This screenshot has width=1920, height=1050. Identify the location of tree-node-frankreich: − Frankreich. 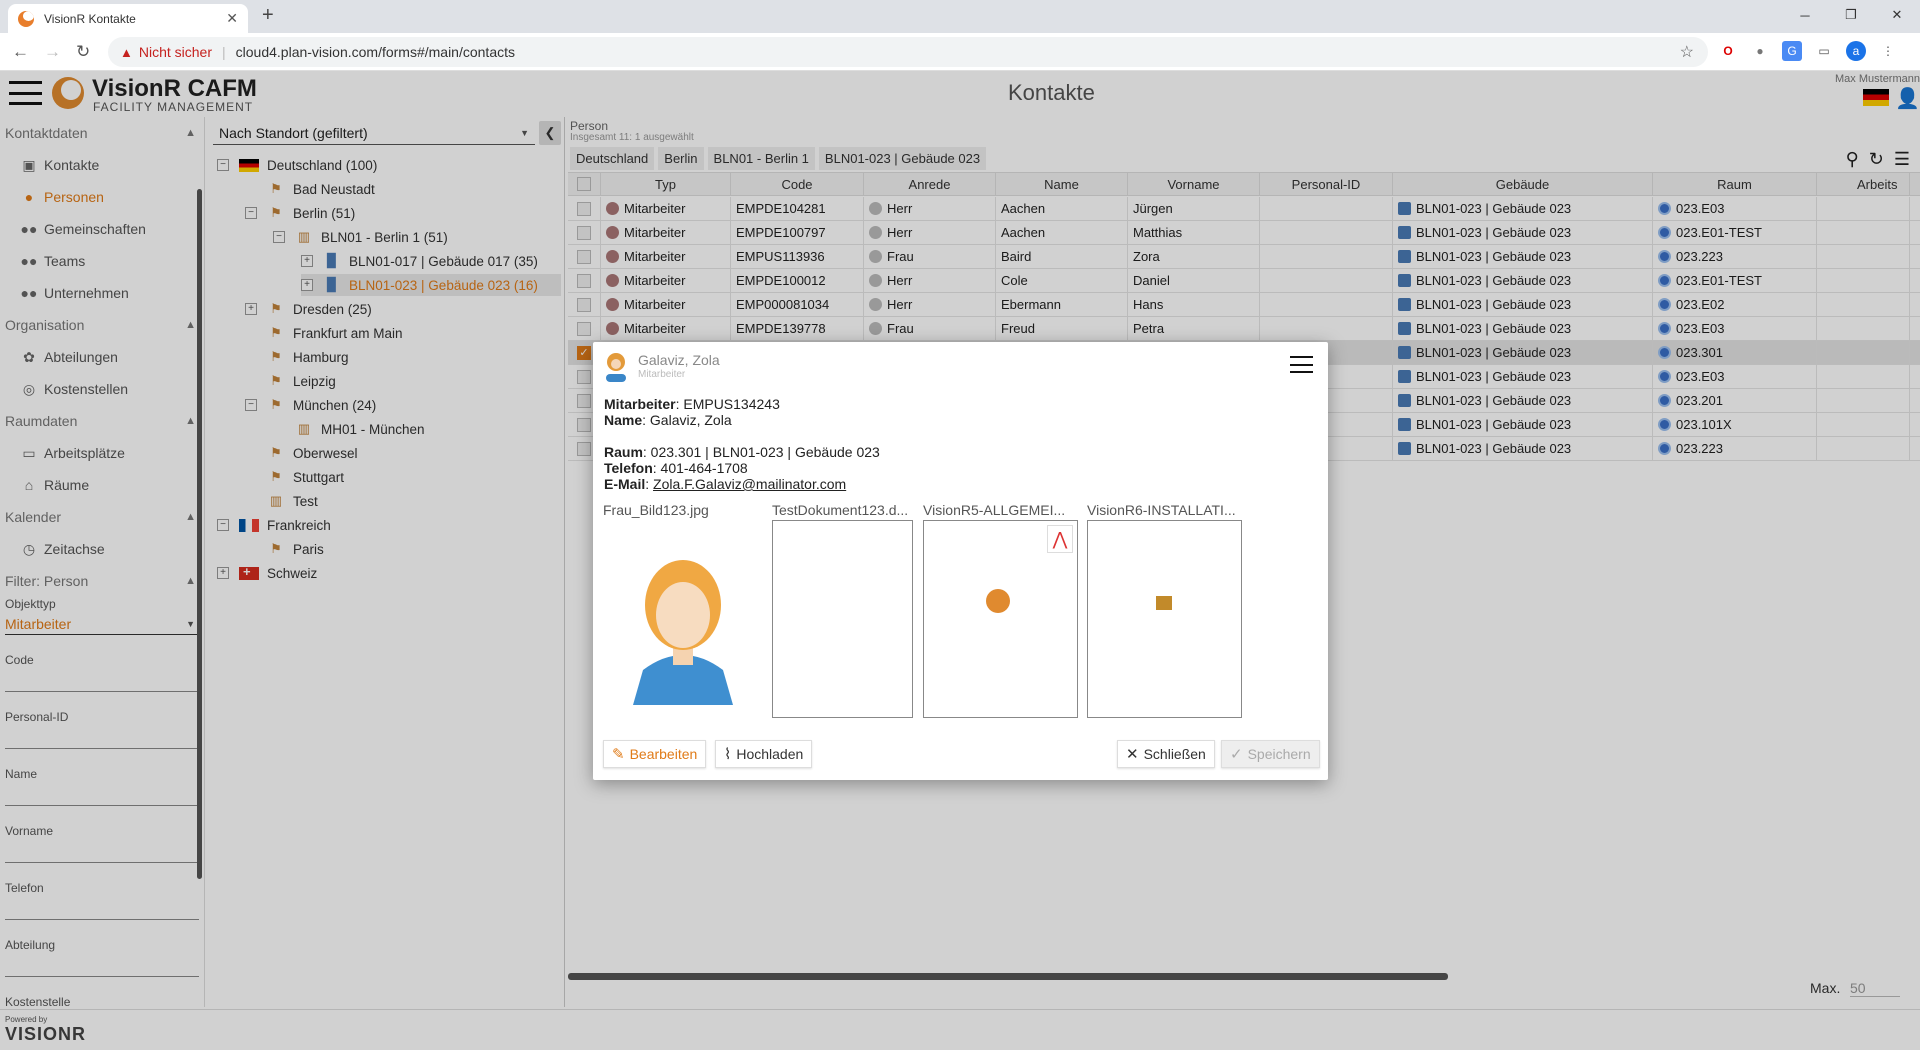
(274, 525).